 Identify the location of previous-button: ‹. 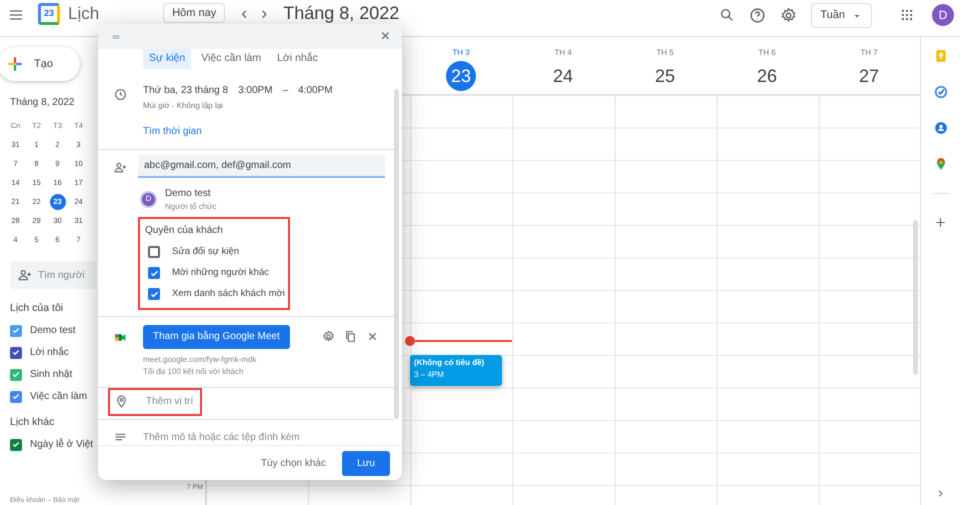
(244, 13).